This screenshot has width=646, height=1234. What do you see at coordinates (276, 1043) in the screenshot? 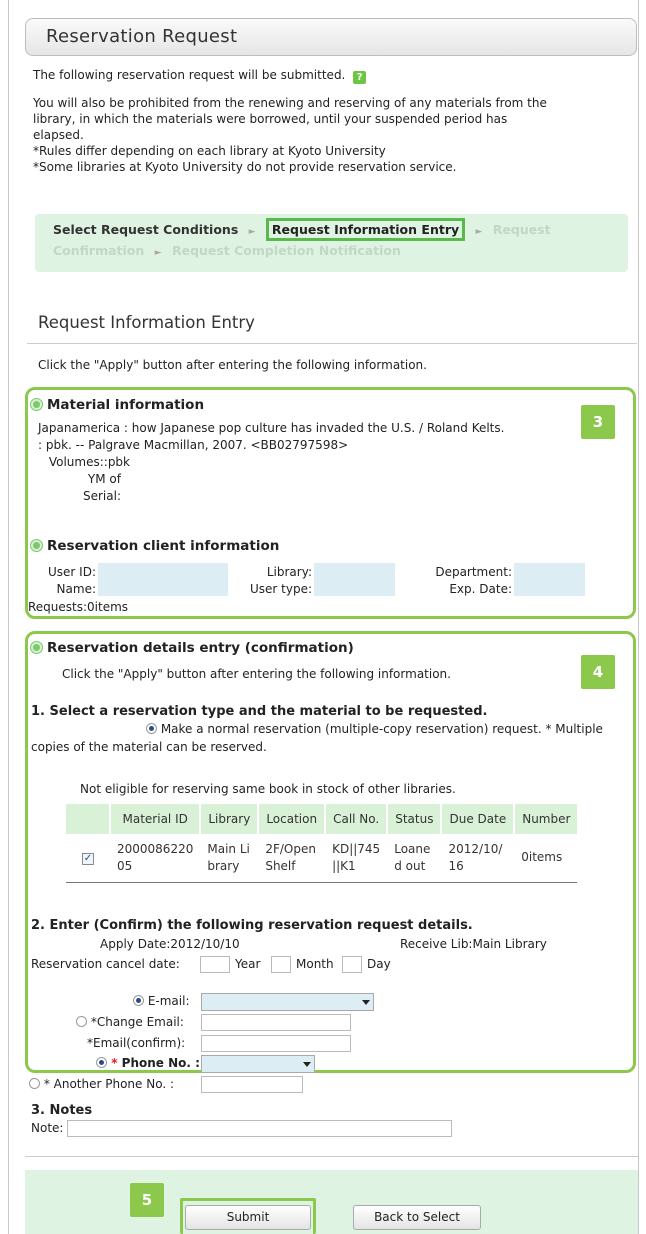
I see `email-confirm-input` at bounding box center [276, 1043].